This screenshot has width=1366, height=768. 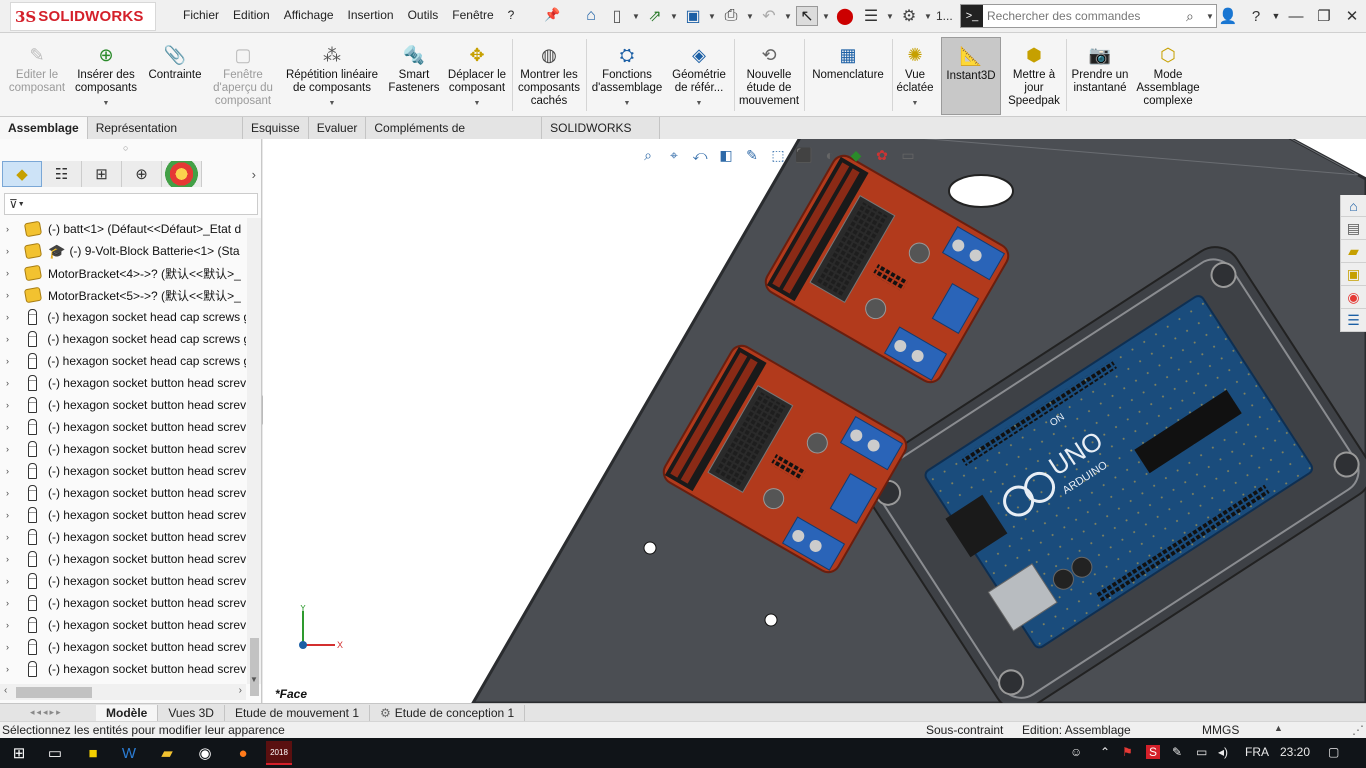 What do you see at coordinates (102, 174) in the screenshot?
I see `configuration-manager-icon: ⊞` at bounding box center [102, 174].